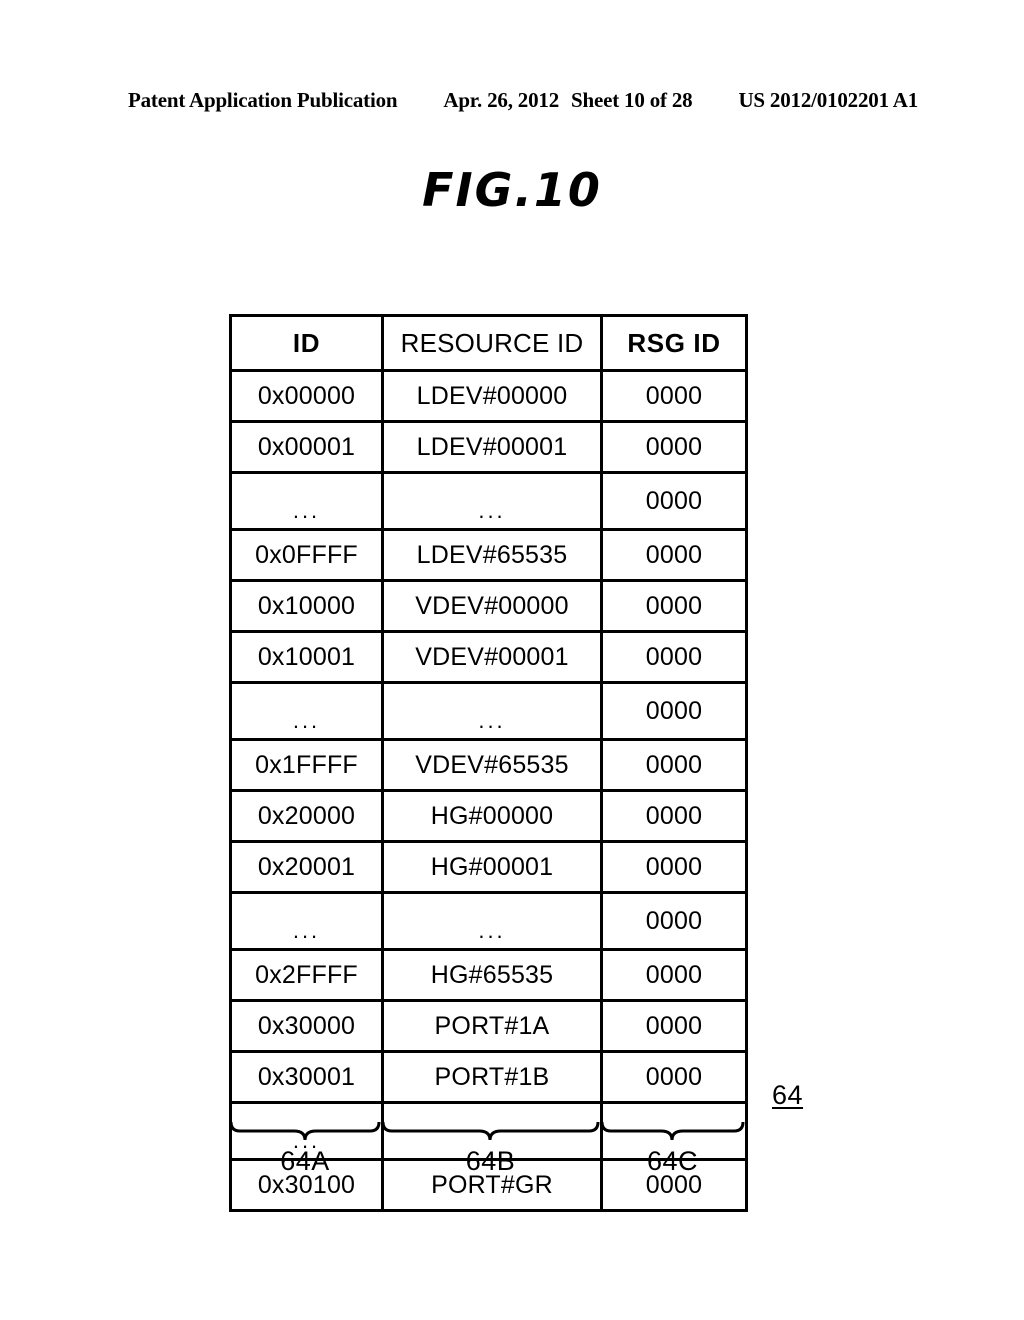 The width and height of the screenshot is (1024, 1320). I want to click on table-row: 0x00000 LDEV#00000 0000, so click(488, 396).